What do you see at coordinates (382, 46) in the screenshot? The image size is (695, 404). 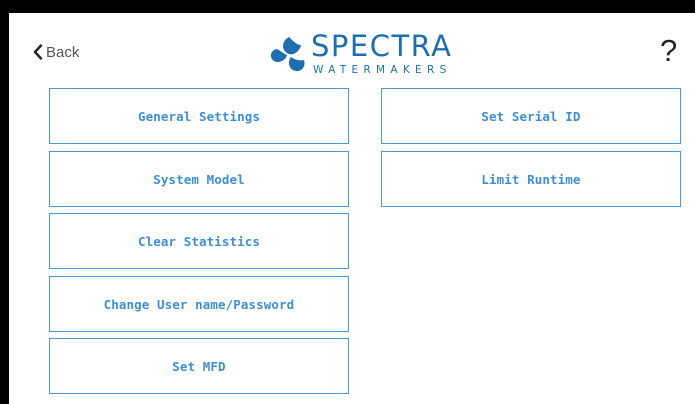 I see `logo-wordmark: SPECTRA` at bounding box center [382, 46].